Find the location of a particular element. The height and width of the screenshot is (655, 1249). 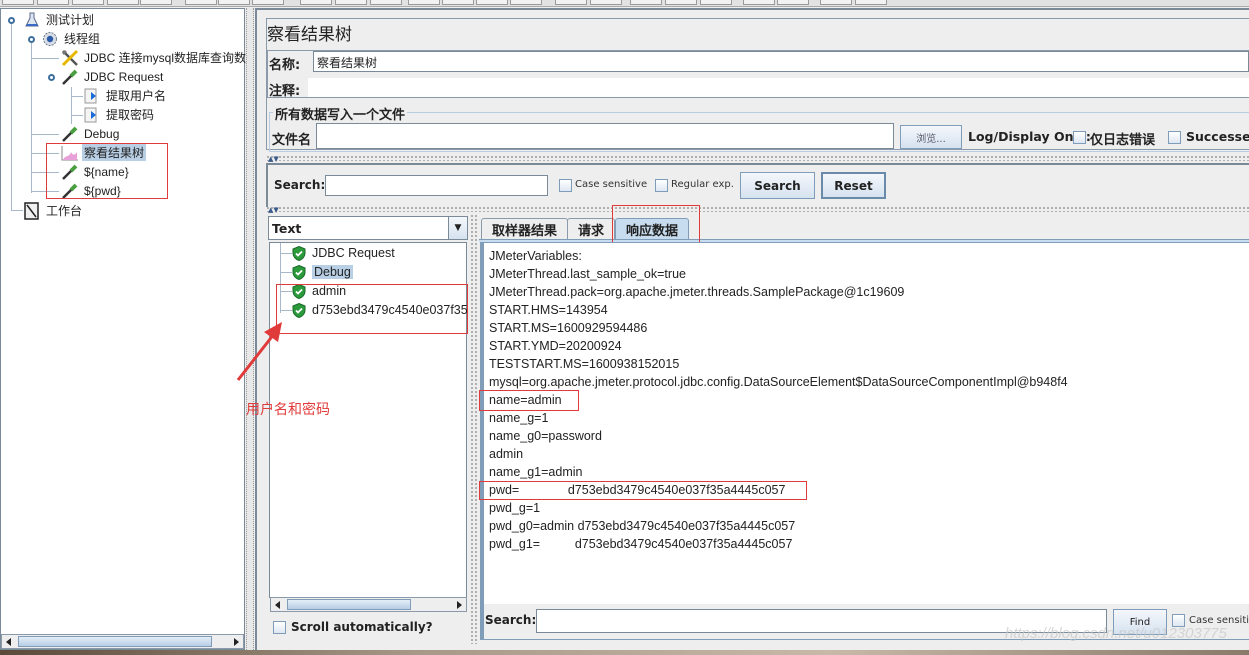

tree-item-label: 提取用户名 is located at coordinates (136, 96).